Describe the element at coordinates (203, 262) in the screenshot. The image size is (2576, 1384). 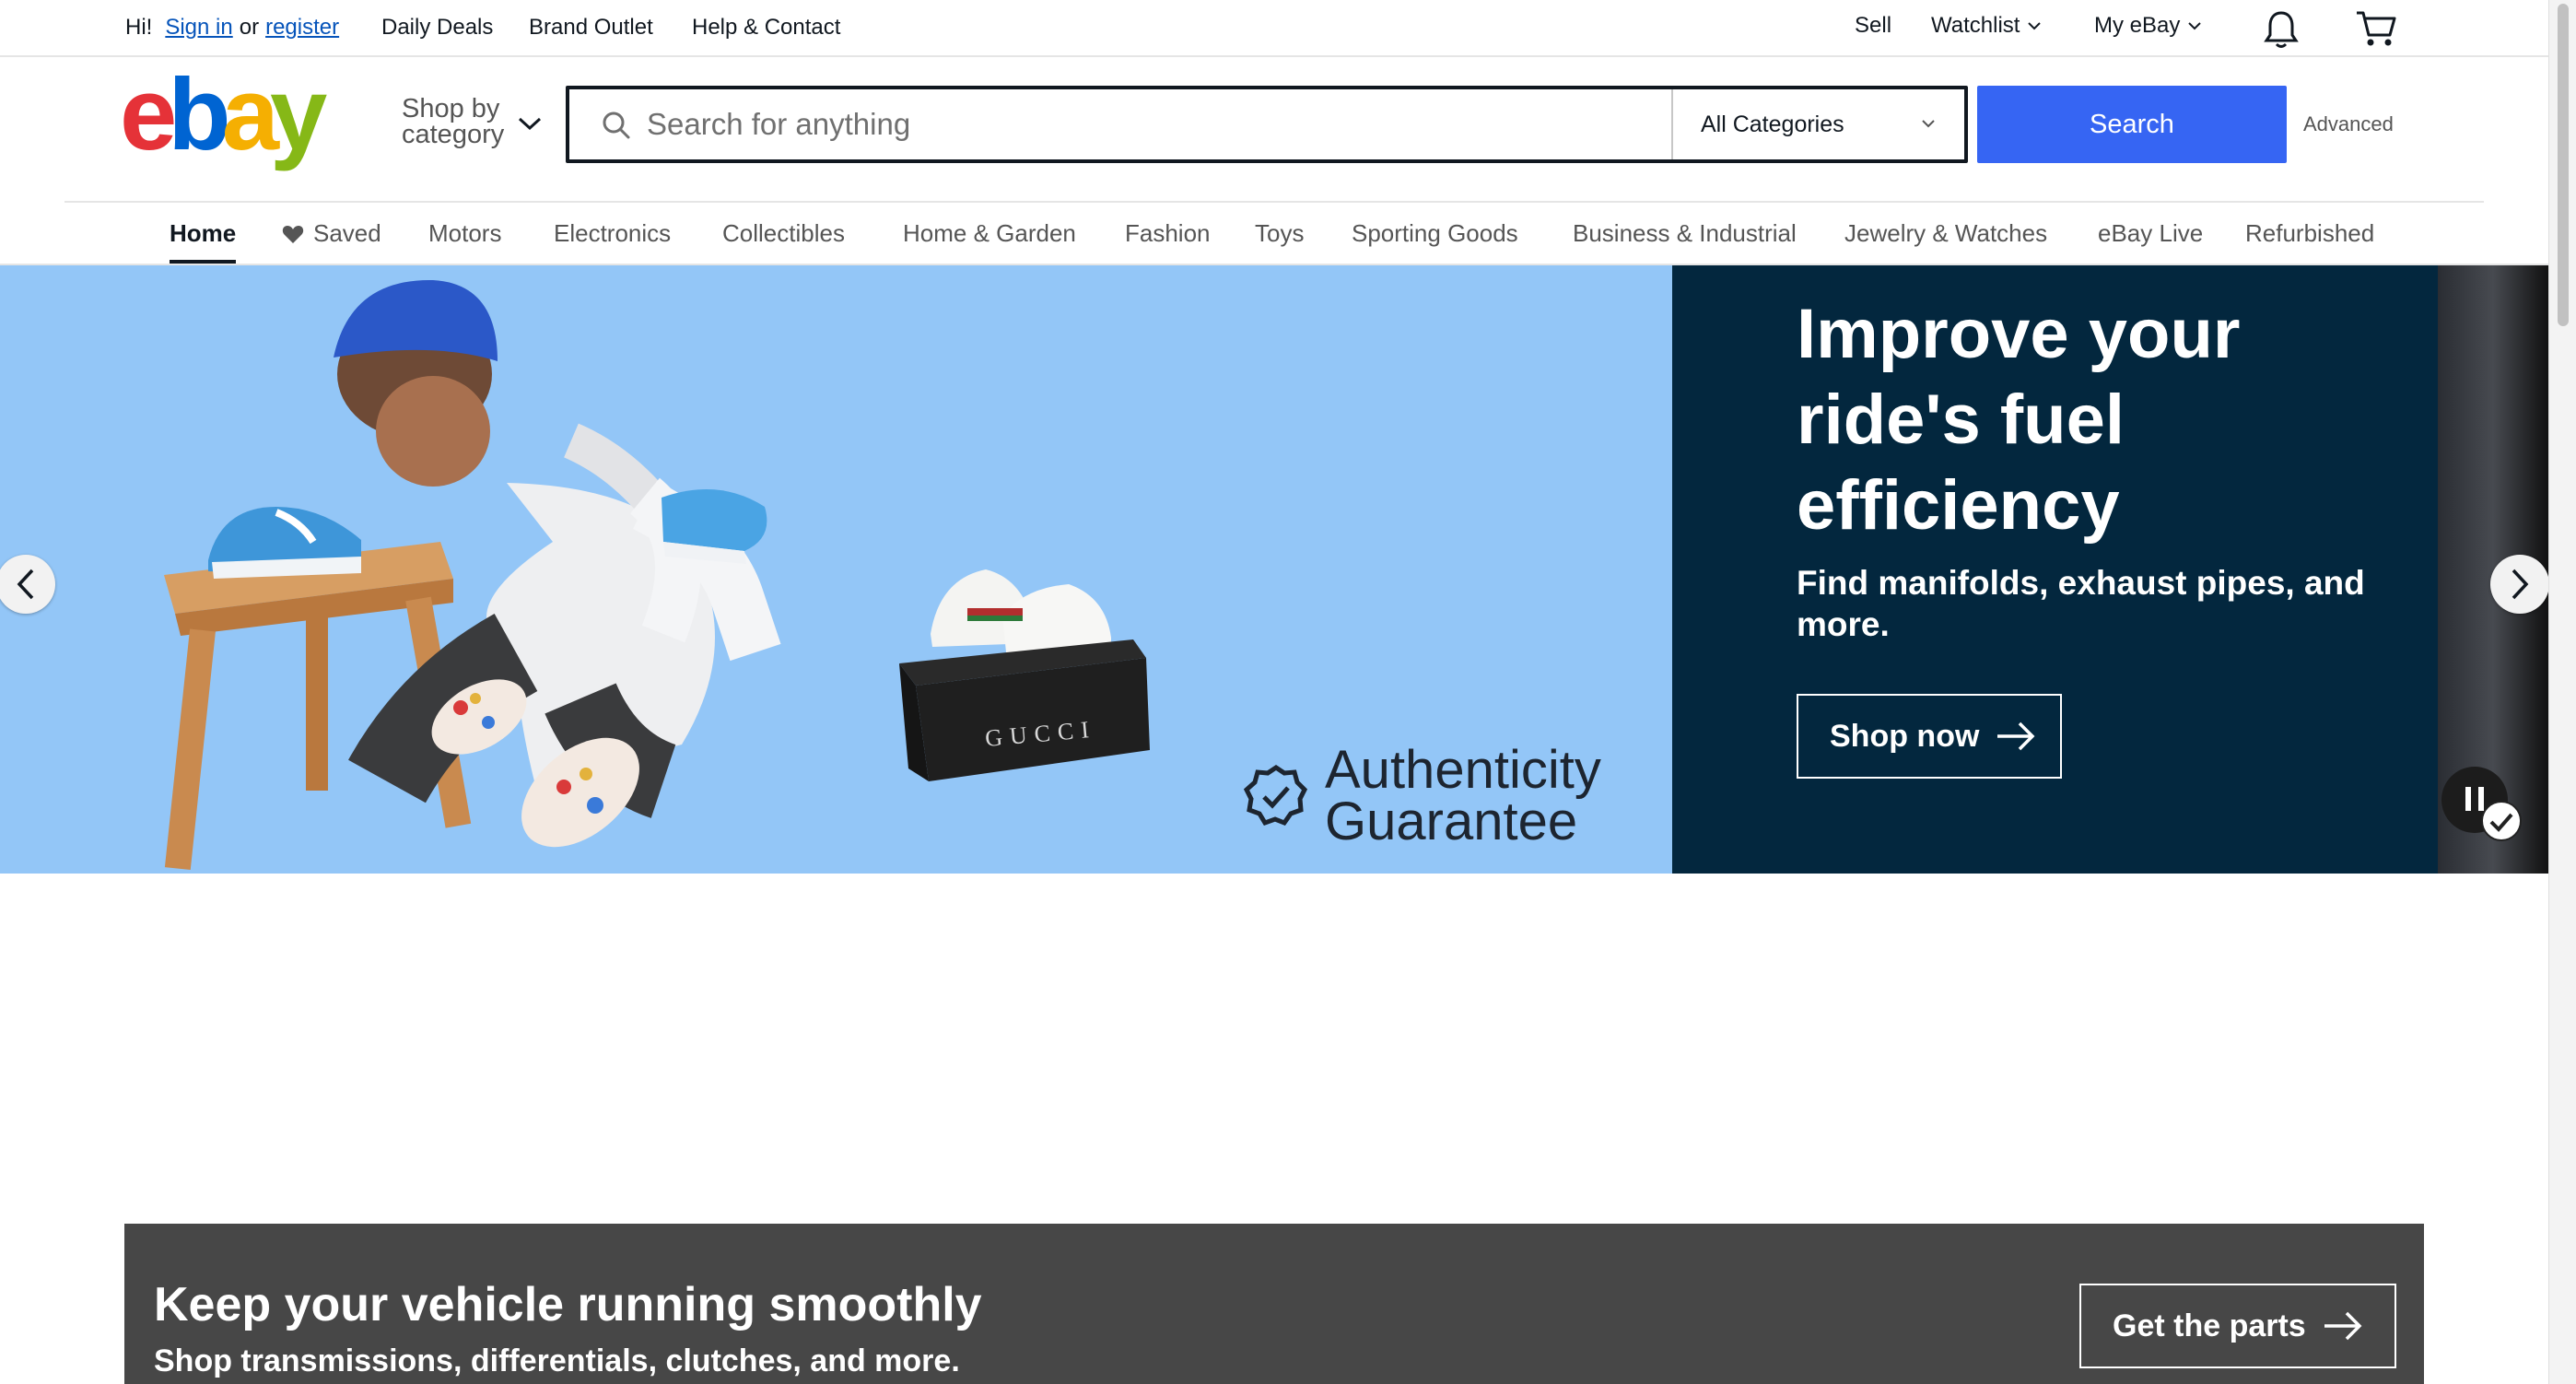
I see `active-tab-indicator` at that location.